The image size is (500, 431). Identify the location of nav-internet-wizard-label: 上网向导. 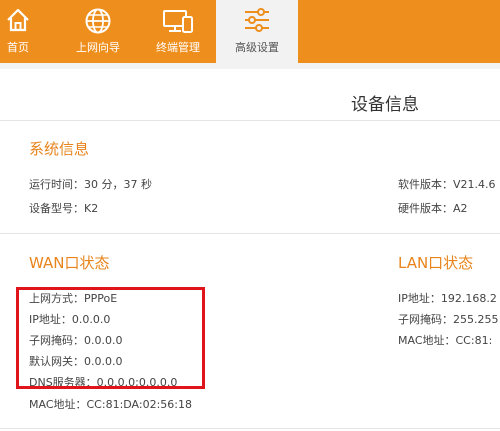
(98, 47).